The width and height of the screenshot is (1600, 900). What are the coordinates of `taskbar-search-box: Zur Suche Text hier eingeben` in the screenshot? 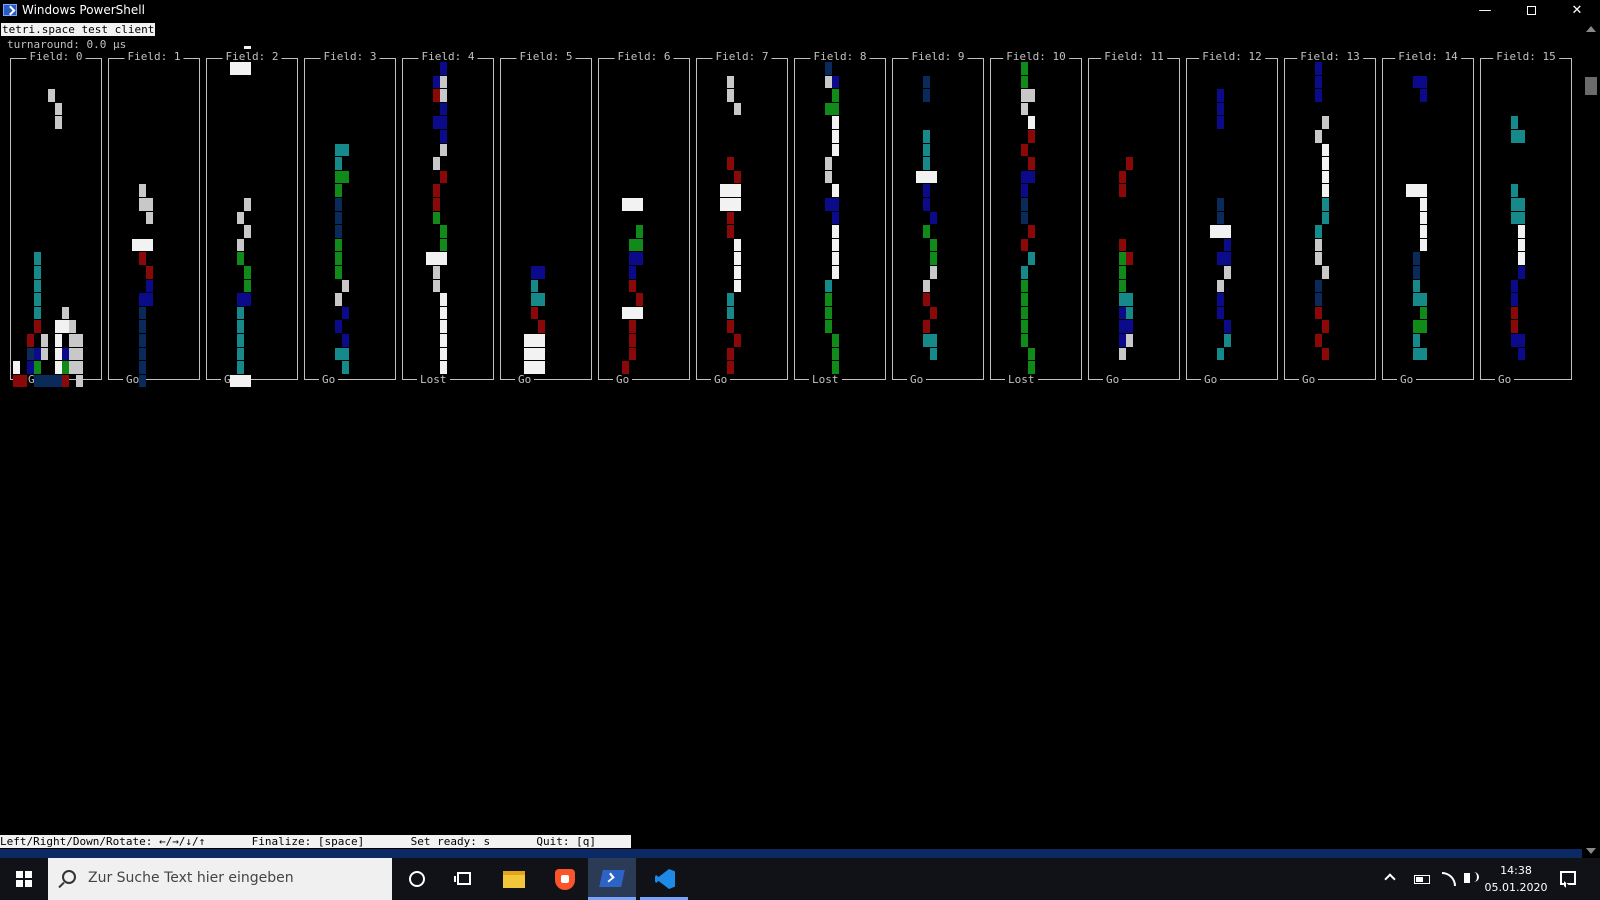 It's located at (220, 879).